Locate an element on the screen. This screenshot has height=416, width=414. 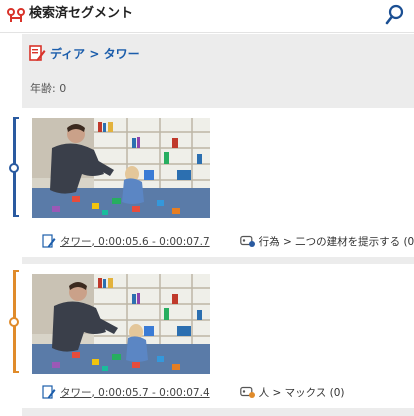
segment-tag-label: 行為 > 二つの建材を提示する (0) is located at coordinates (336, 241).